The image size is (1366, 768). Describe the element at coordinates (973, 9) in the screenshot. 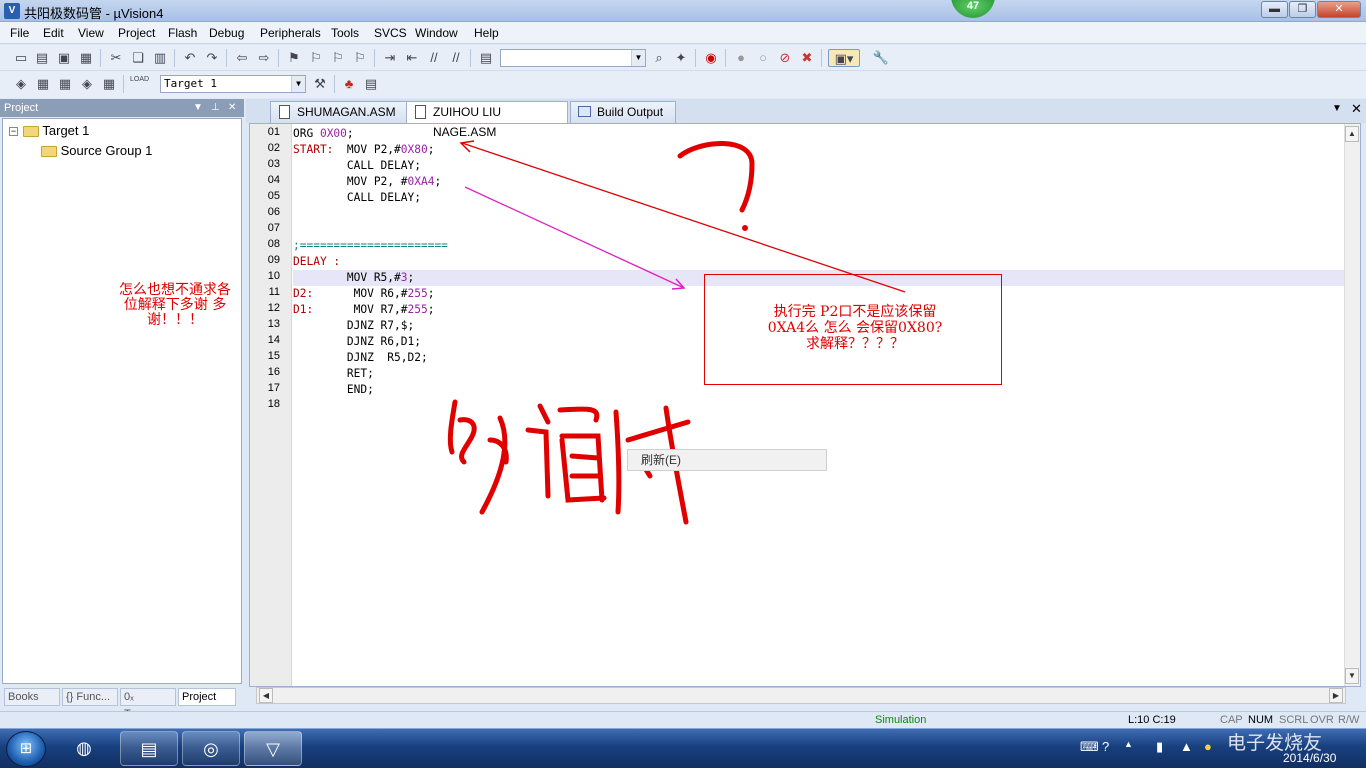

I see `notification-badge: 47` at that location.